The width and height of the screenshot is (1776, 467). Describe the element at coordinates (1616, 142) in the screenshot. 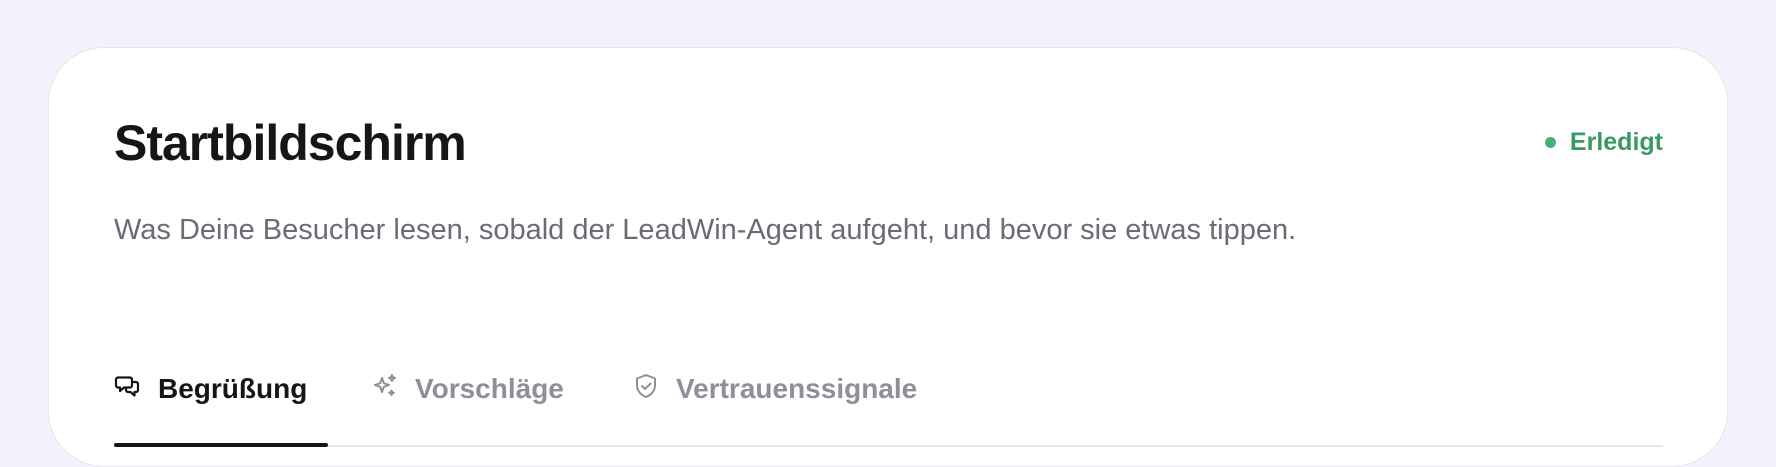

I see `status-label: Erledigt` at that location.